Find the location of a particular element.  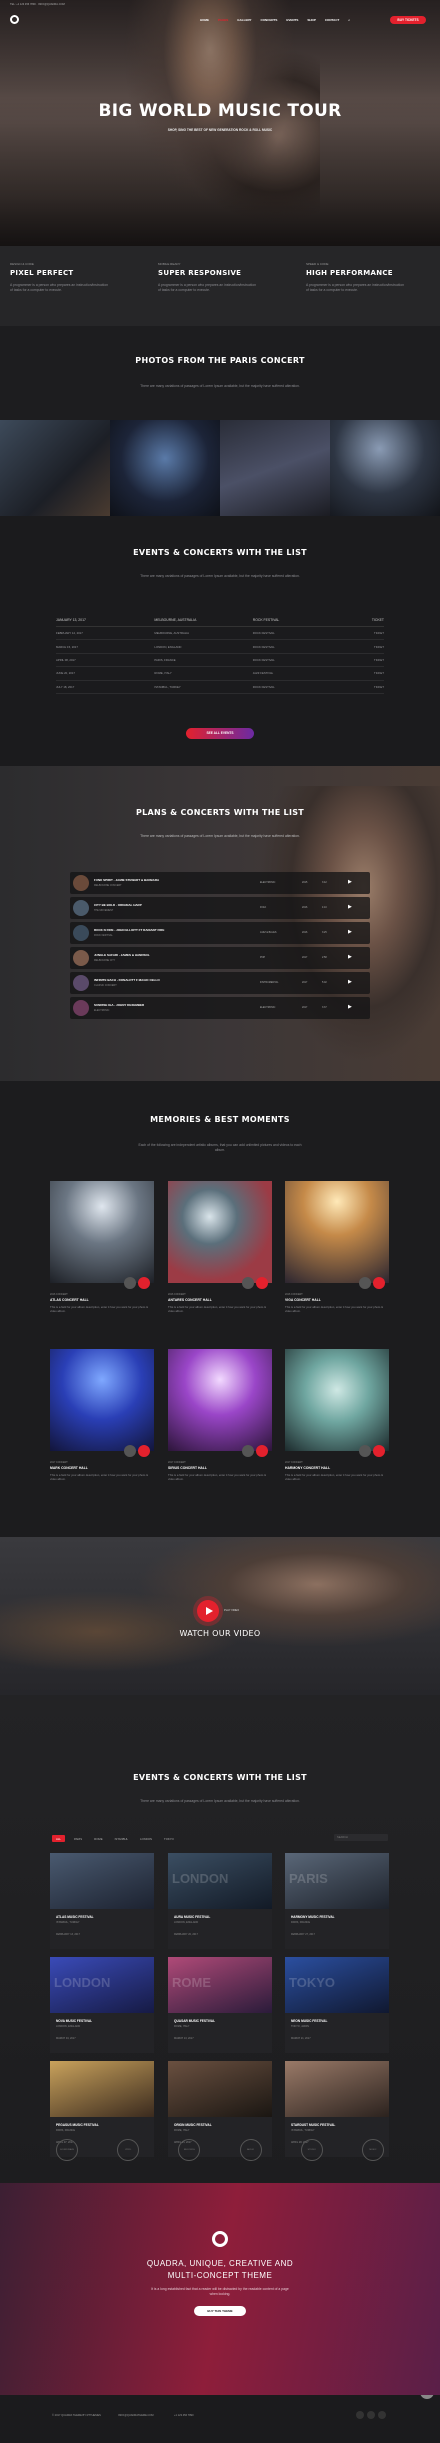

filter-all: ALL is located at coordinates (58, 1838).